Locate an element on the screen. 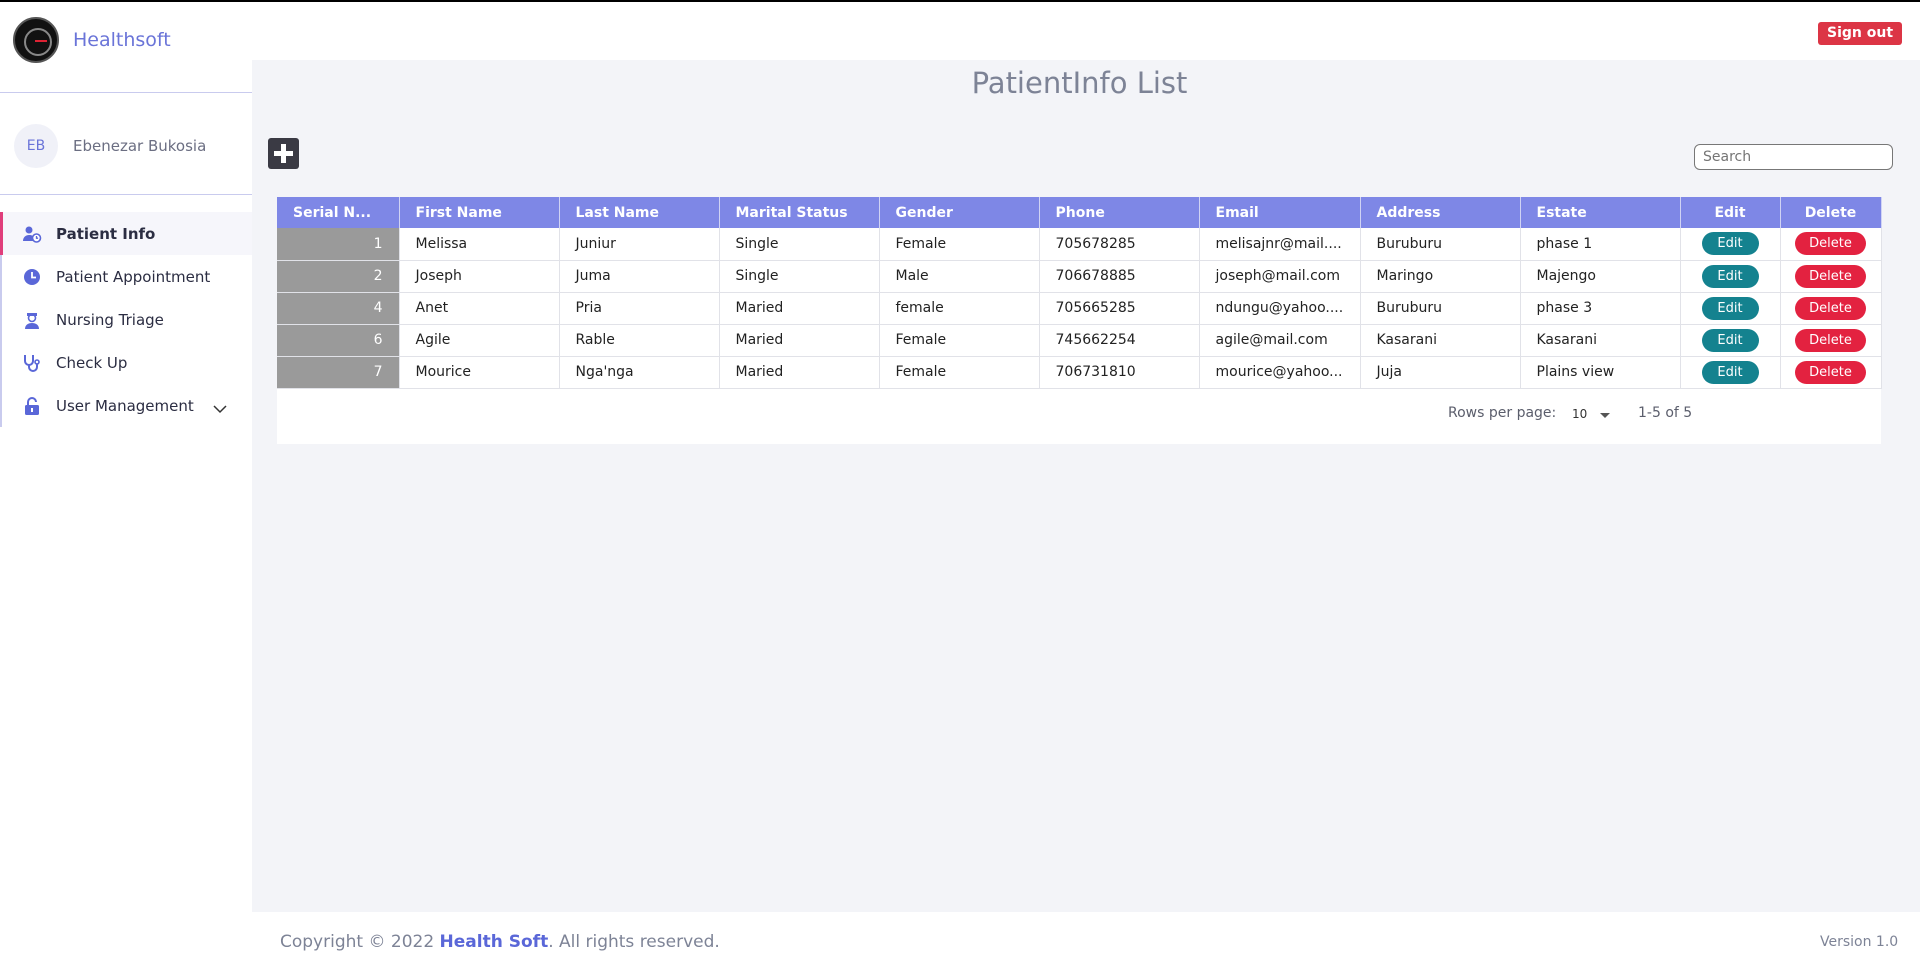  sidebar-item-label: Nursing Triage is located at coordinates (110, 319).